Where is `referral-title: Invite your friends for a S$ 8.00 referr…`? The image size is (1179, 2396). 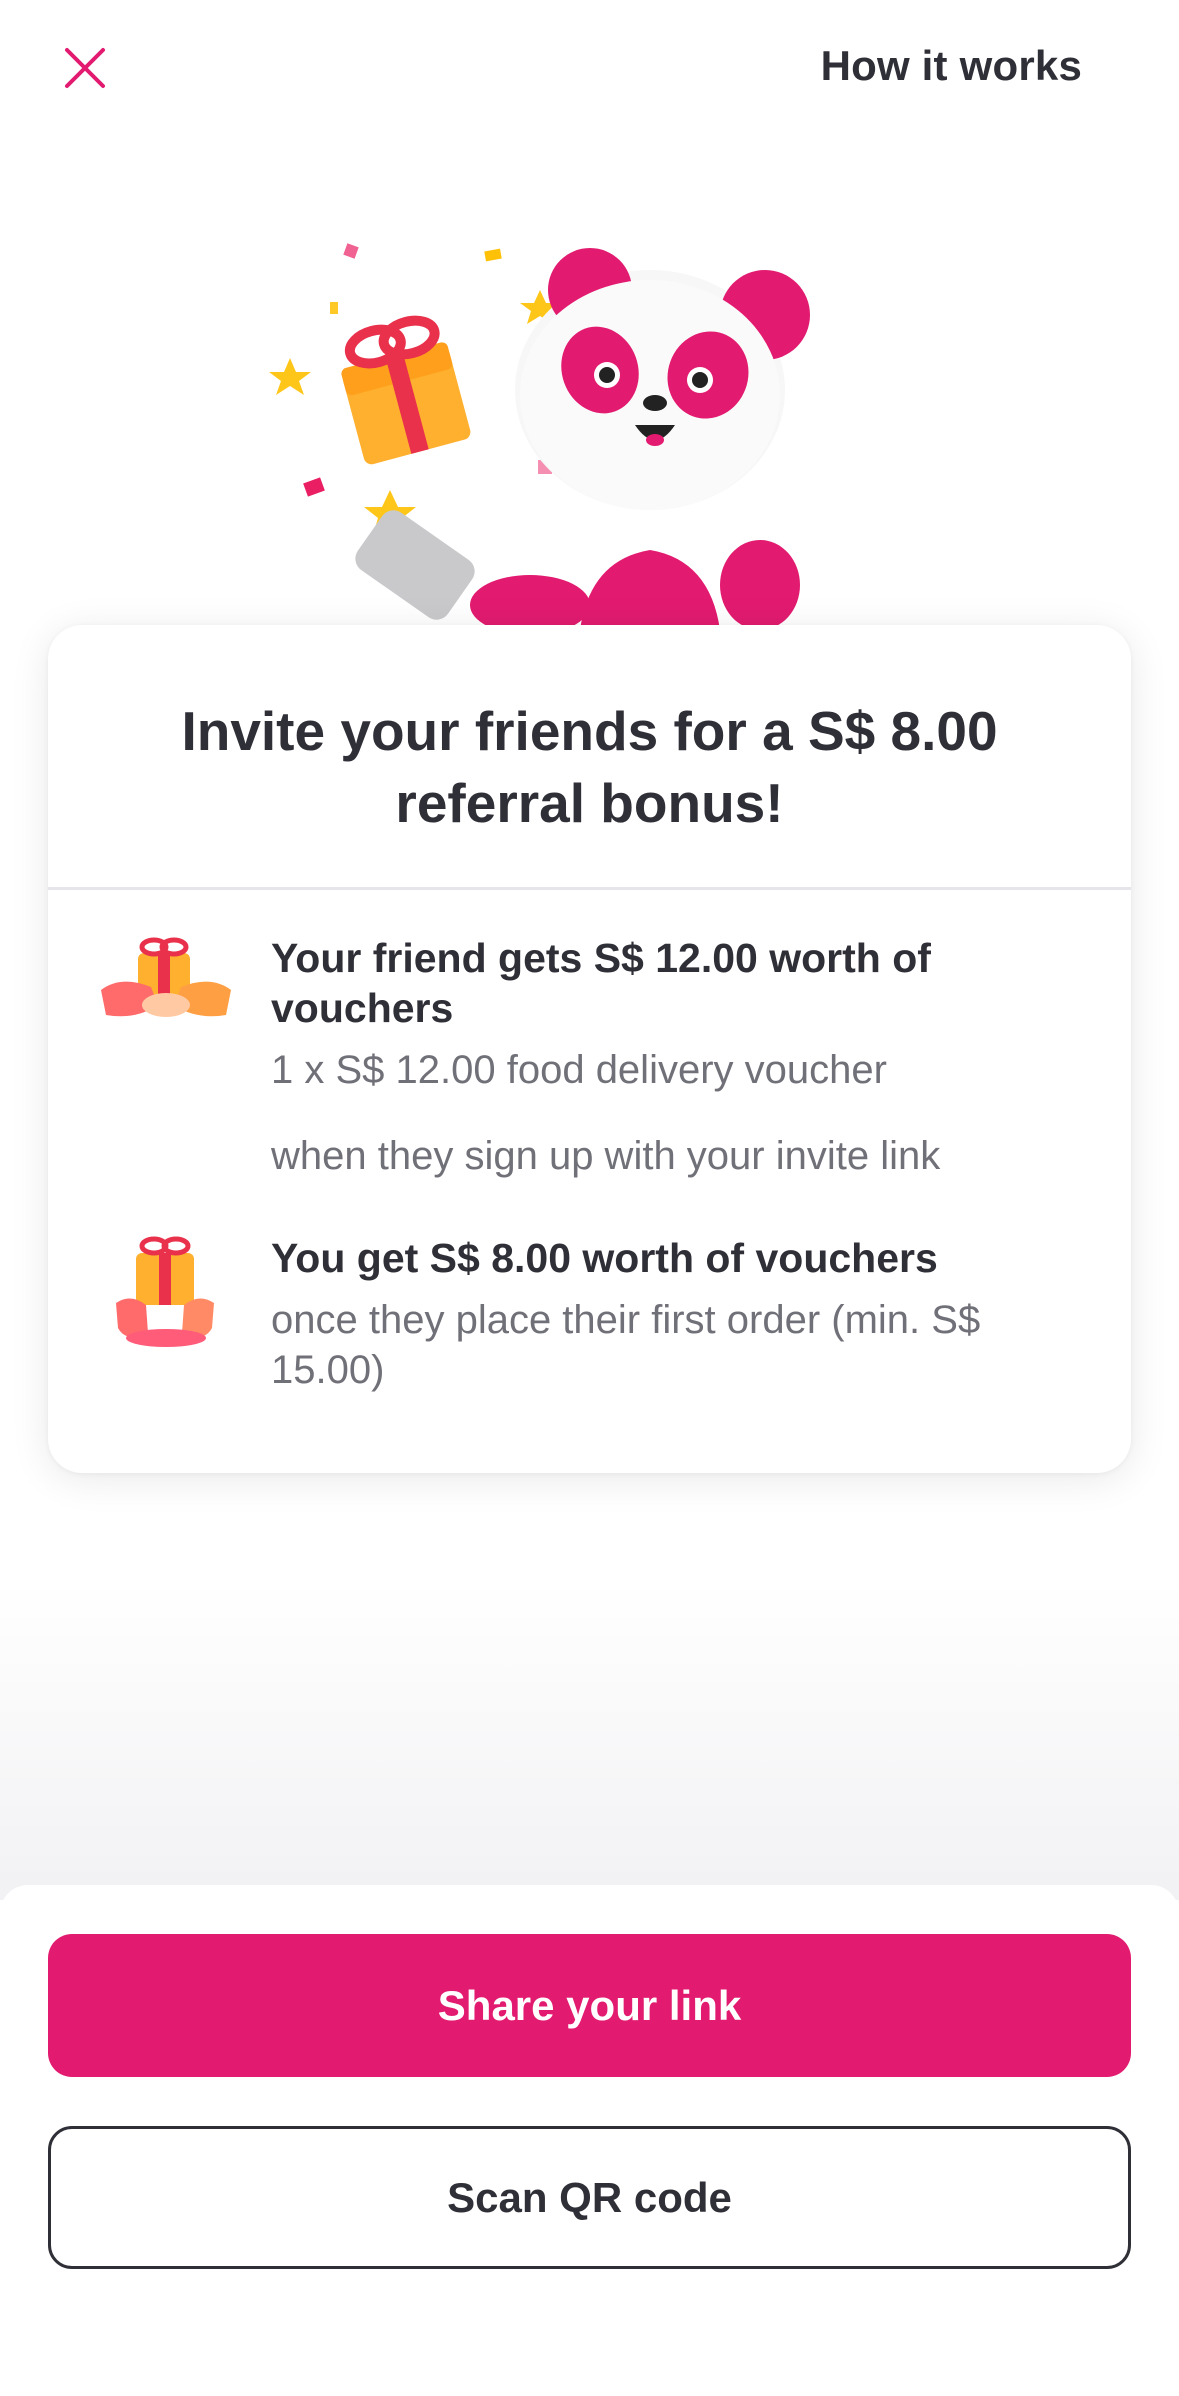
referral-title: Invite your friends for a S$ 8.00 referr… is located at coordinates (589, 767).